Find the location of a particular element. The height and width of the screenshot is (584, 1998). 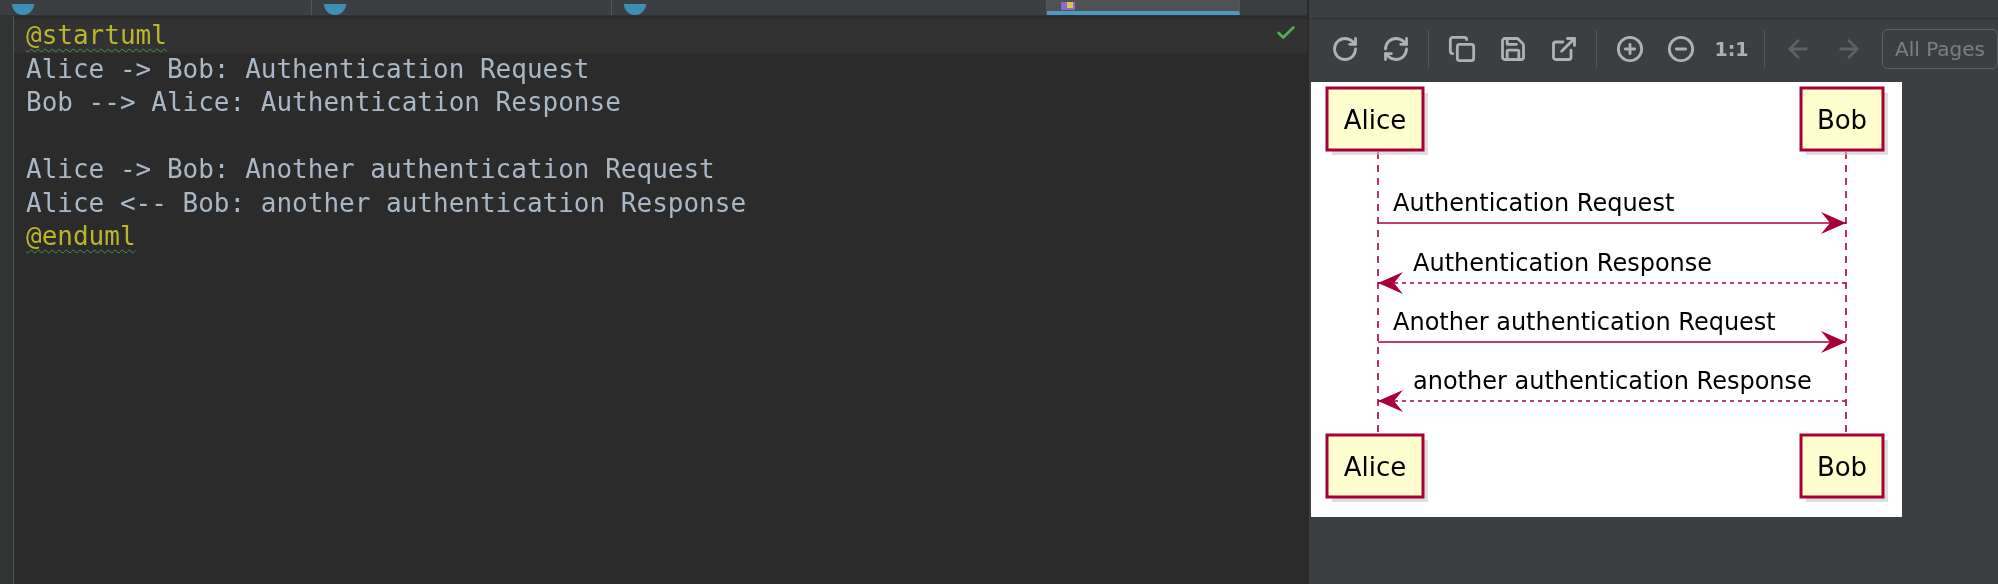

editor-tab is located at coordinates (1143, 7).